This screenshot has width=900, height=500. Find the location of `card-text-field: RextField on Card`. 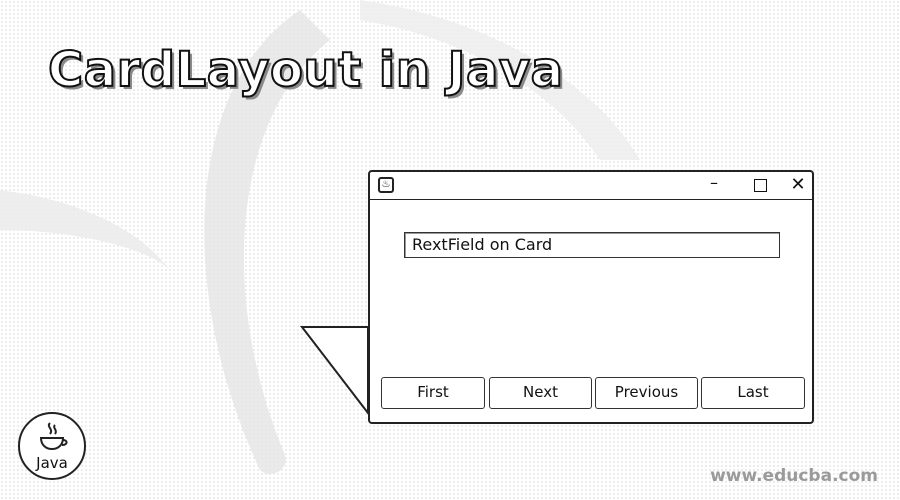

card-text-field: RextField on Card is located at coordinates (592, 245).